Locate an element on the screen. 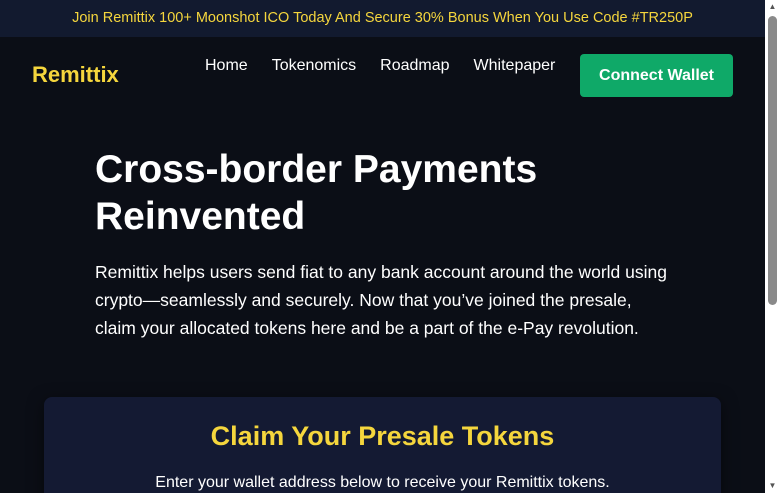 This screenshot has height=493, width=780. nav-link-whitepaper: Whitepaper is located at coordinates (515, 66).